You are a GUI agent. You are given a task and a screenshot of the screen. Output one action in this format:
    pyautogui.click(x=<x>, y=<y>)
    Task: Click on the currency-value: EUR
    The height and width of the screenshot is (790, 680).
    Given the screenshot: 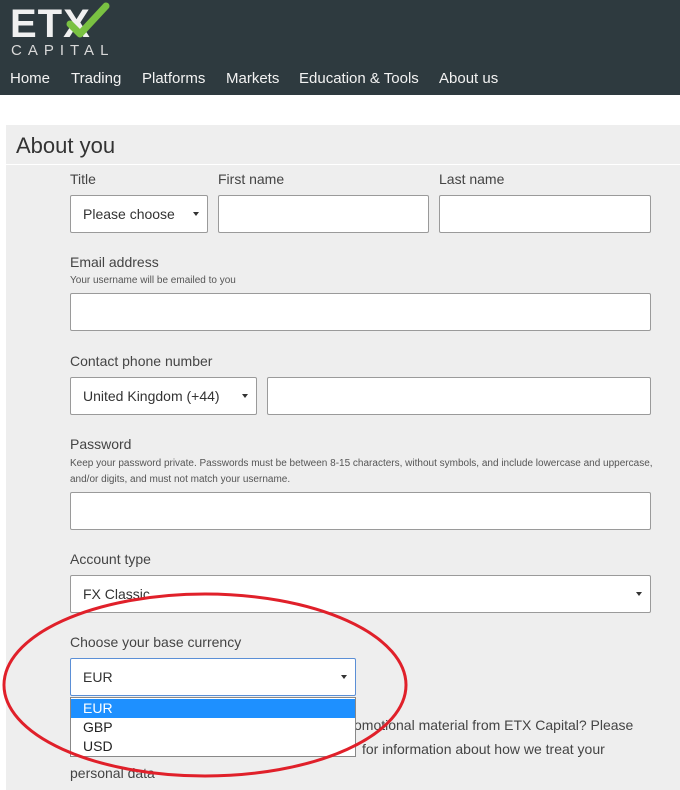 What is the action you would take?
    pyautogui.click(x=98, y=677)
    